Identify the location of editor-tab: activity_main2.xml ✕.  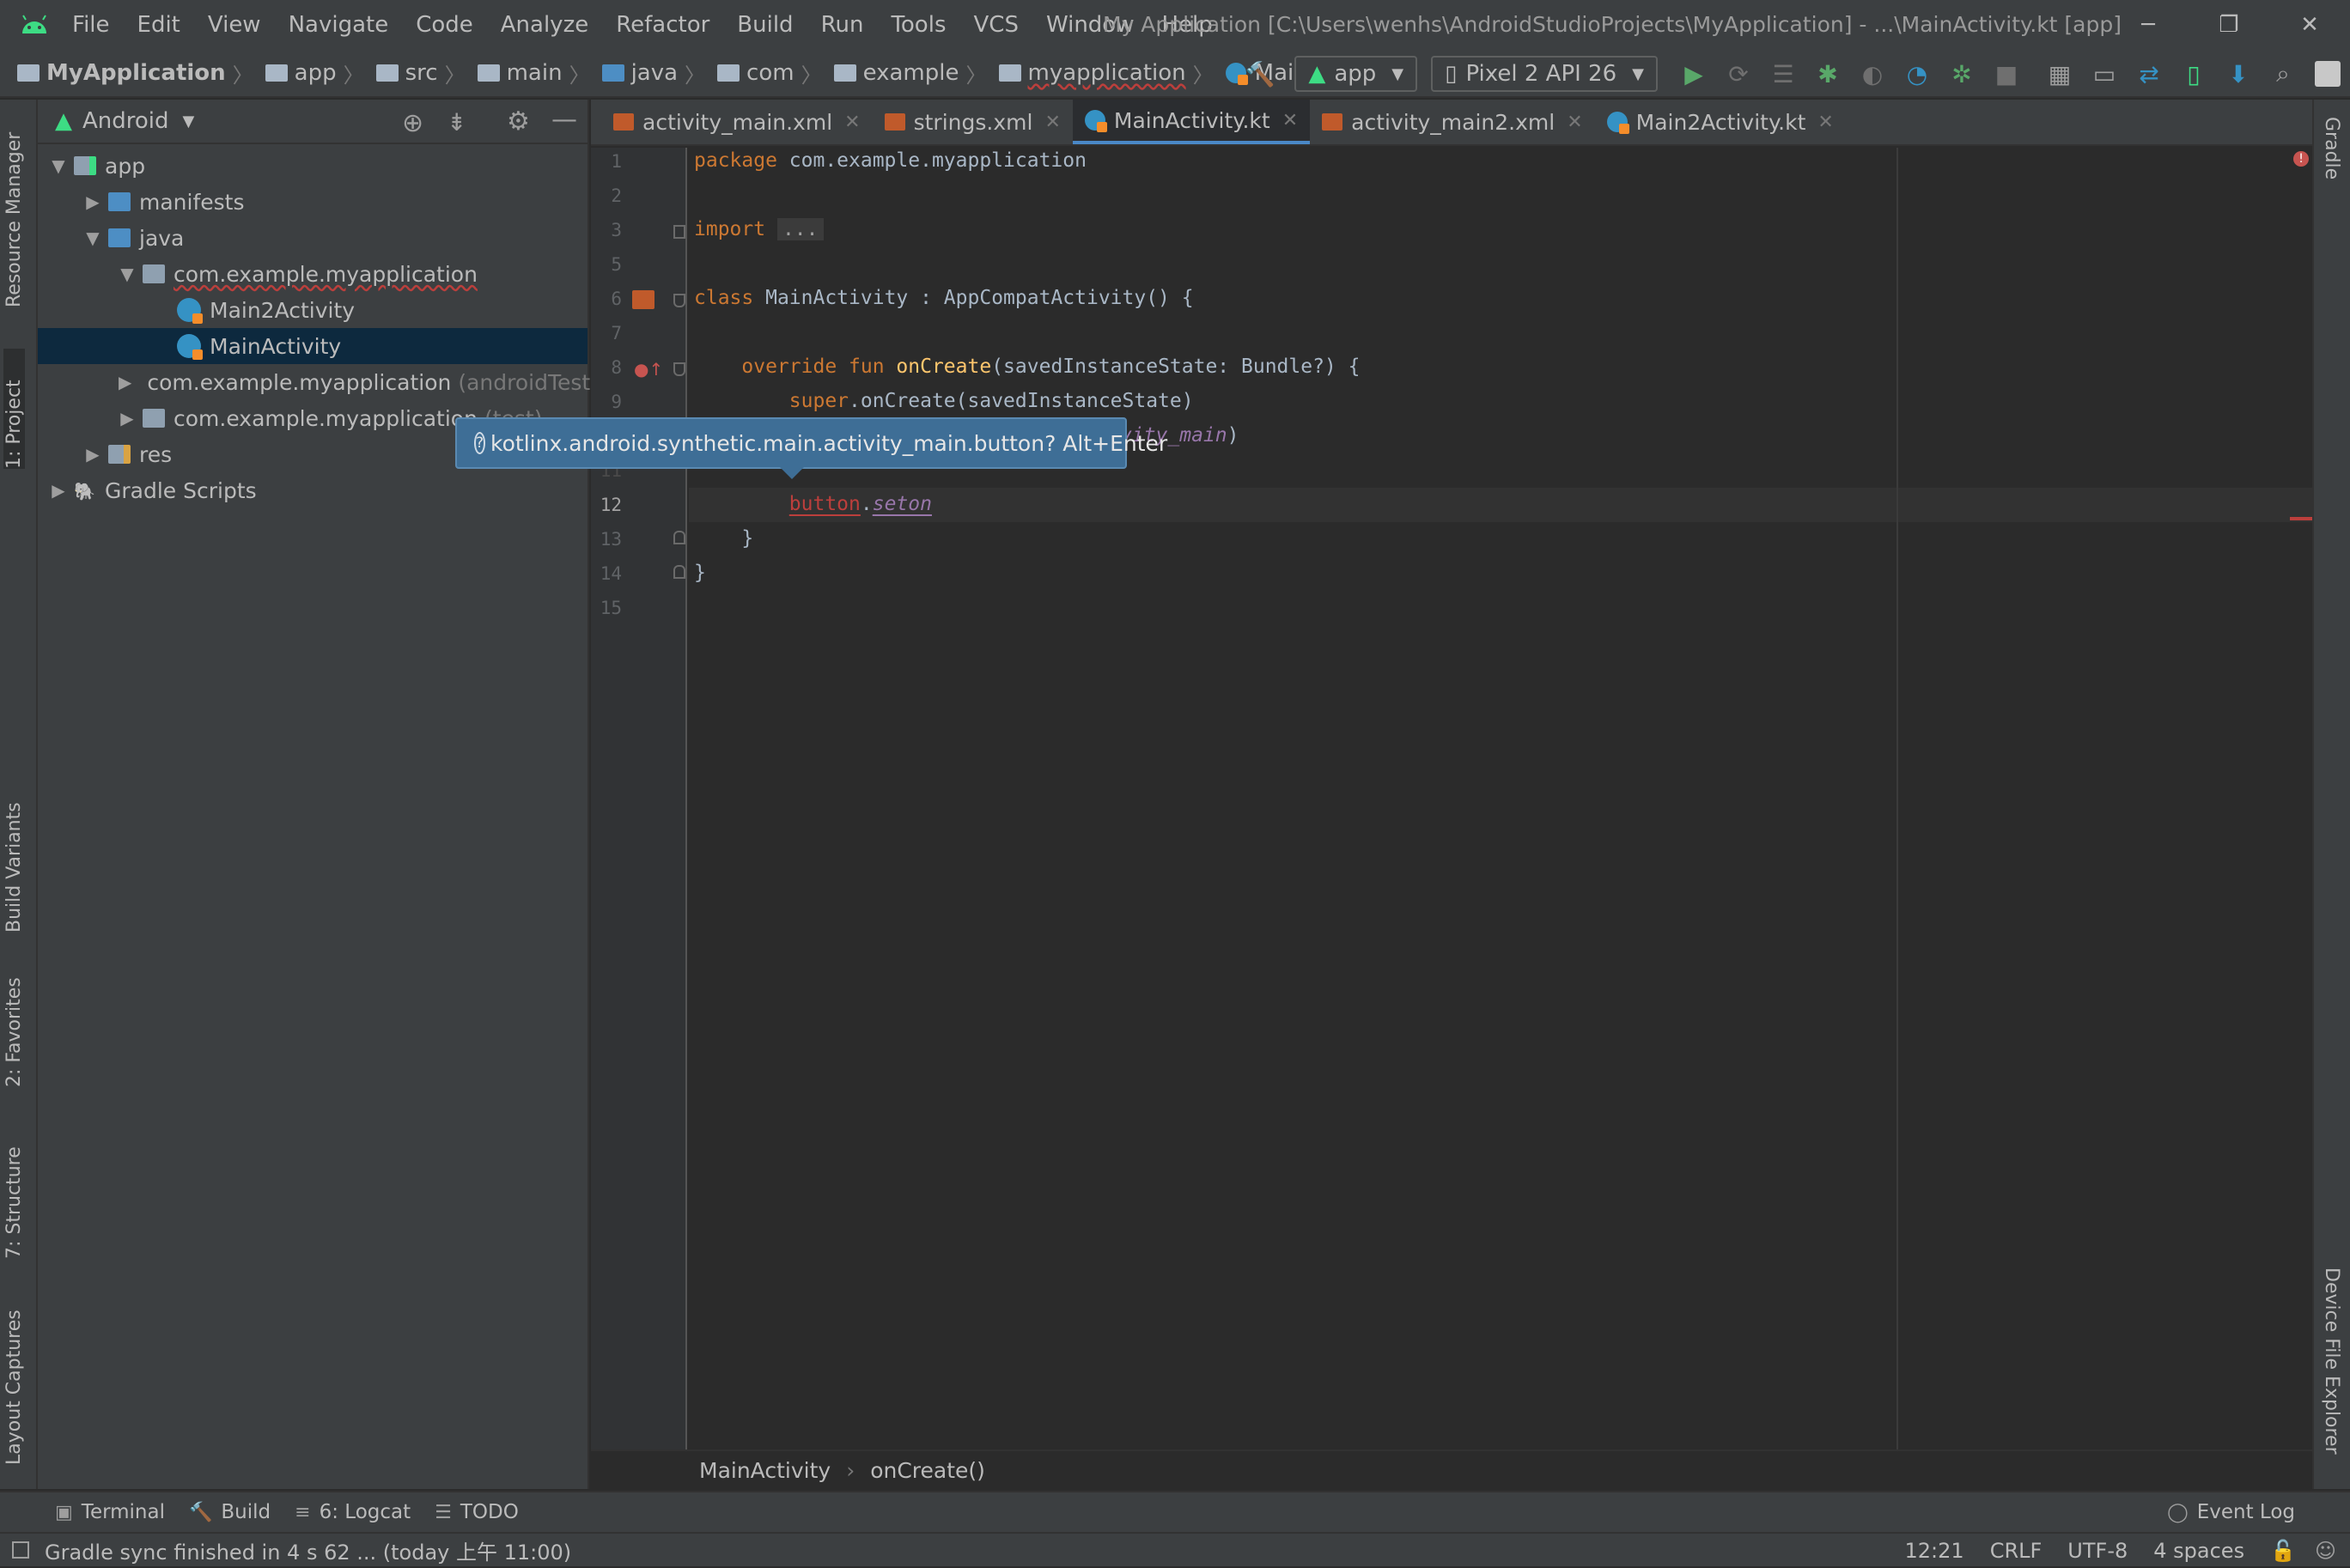
(1452, 122).